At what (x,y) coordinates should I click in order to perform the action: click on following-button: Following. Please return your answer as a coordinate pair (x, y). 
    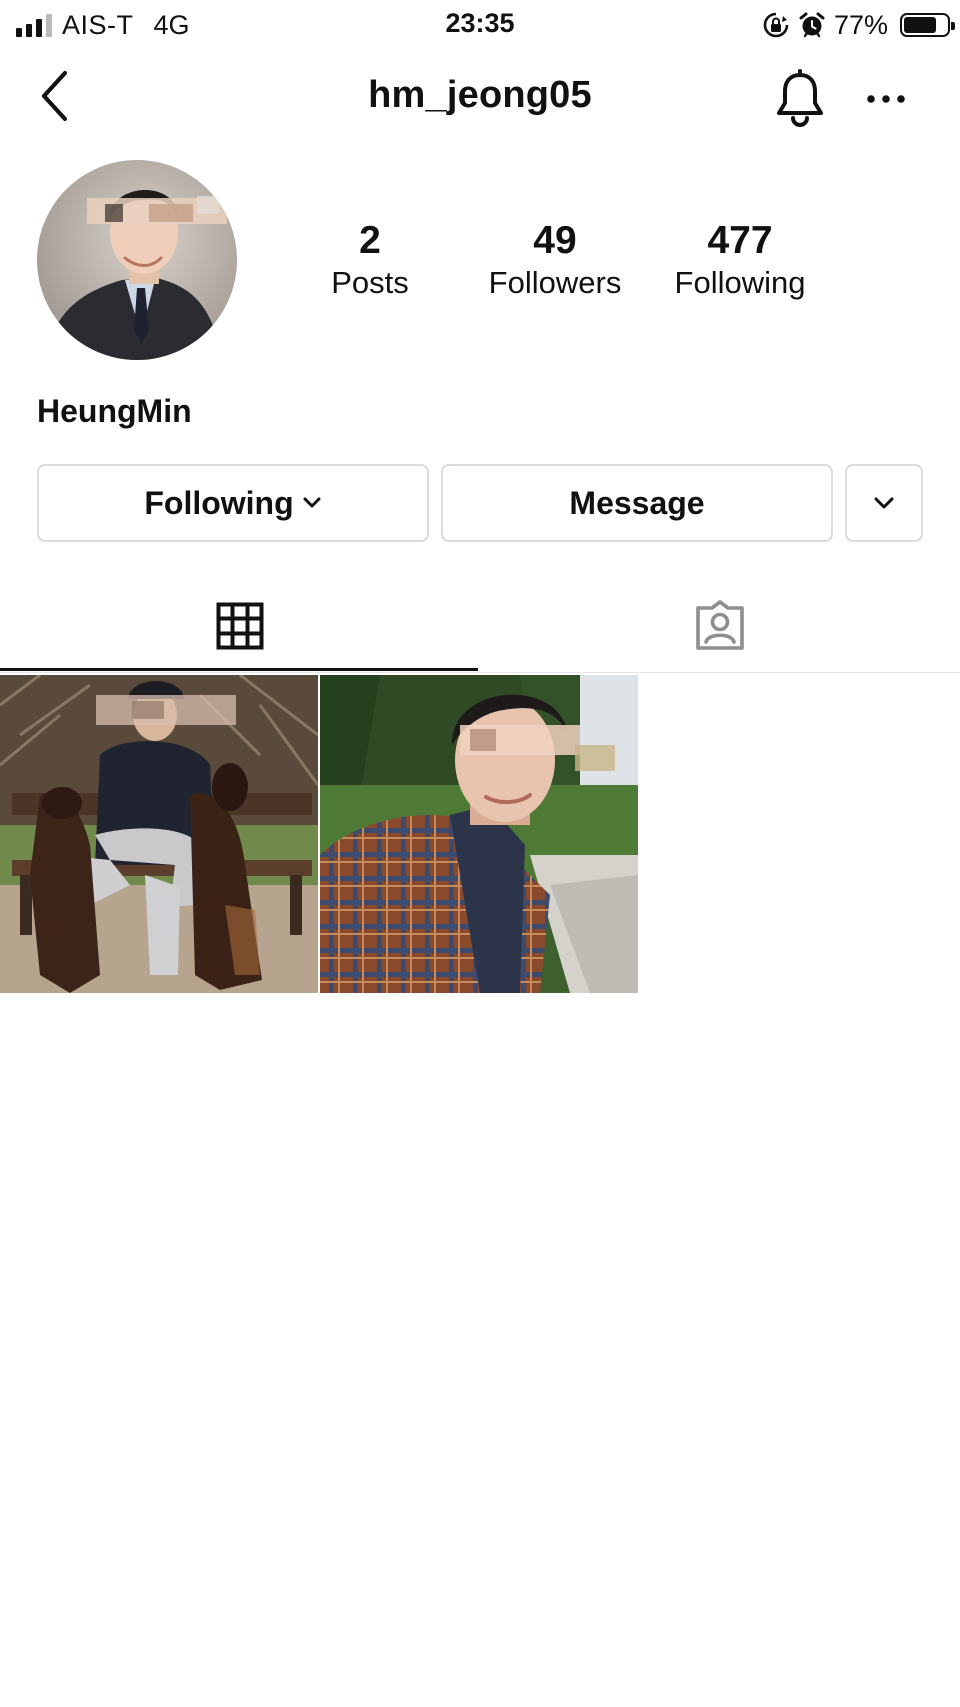
    Looking at the image, I should click on (233, 503).